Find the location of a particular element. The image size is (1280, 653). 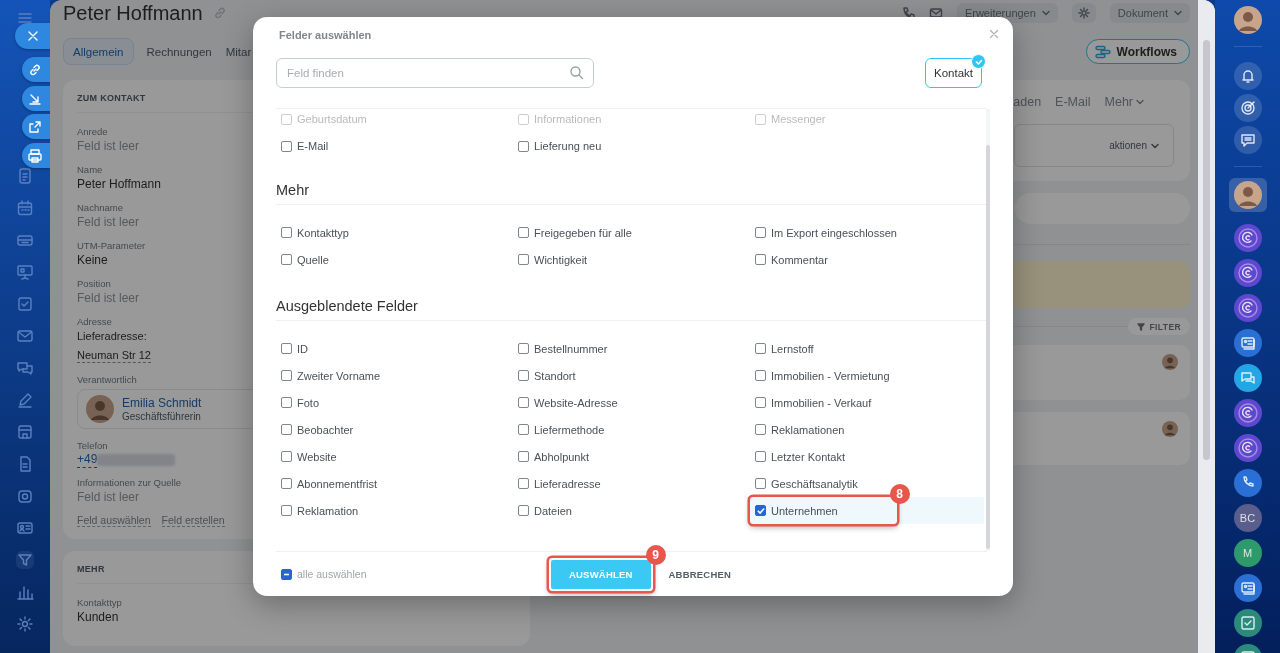

checkbox-label: Reklamationen is located at coordinates (808, 429).